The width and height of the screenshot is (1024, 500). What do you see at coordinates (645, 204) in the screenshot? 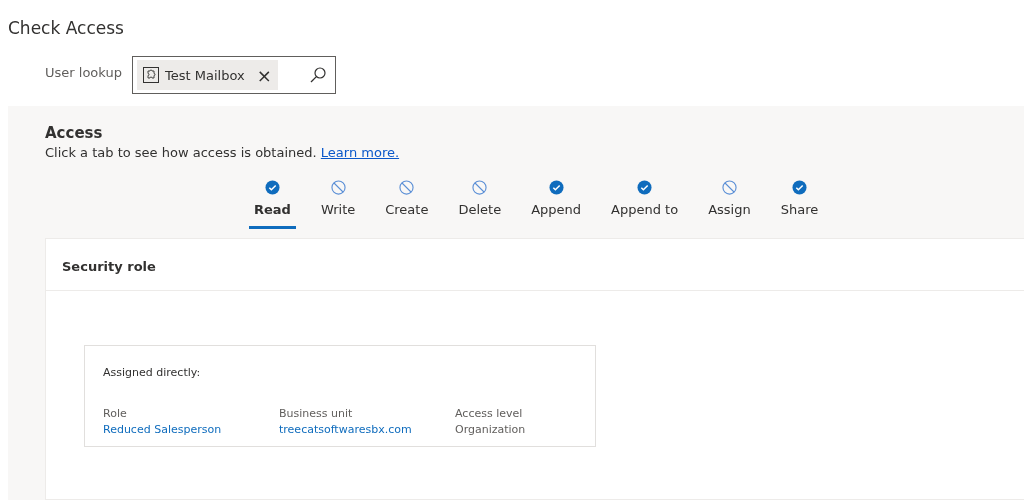
I see `access-tab: Append to` at bounding box center [645, 204].